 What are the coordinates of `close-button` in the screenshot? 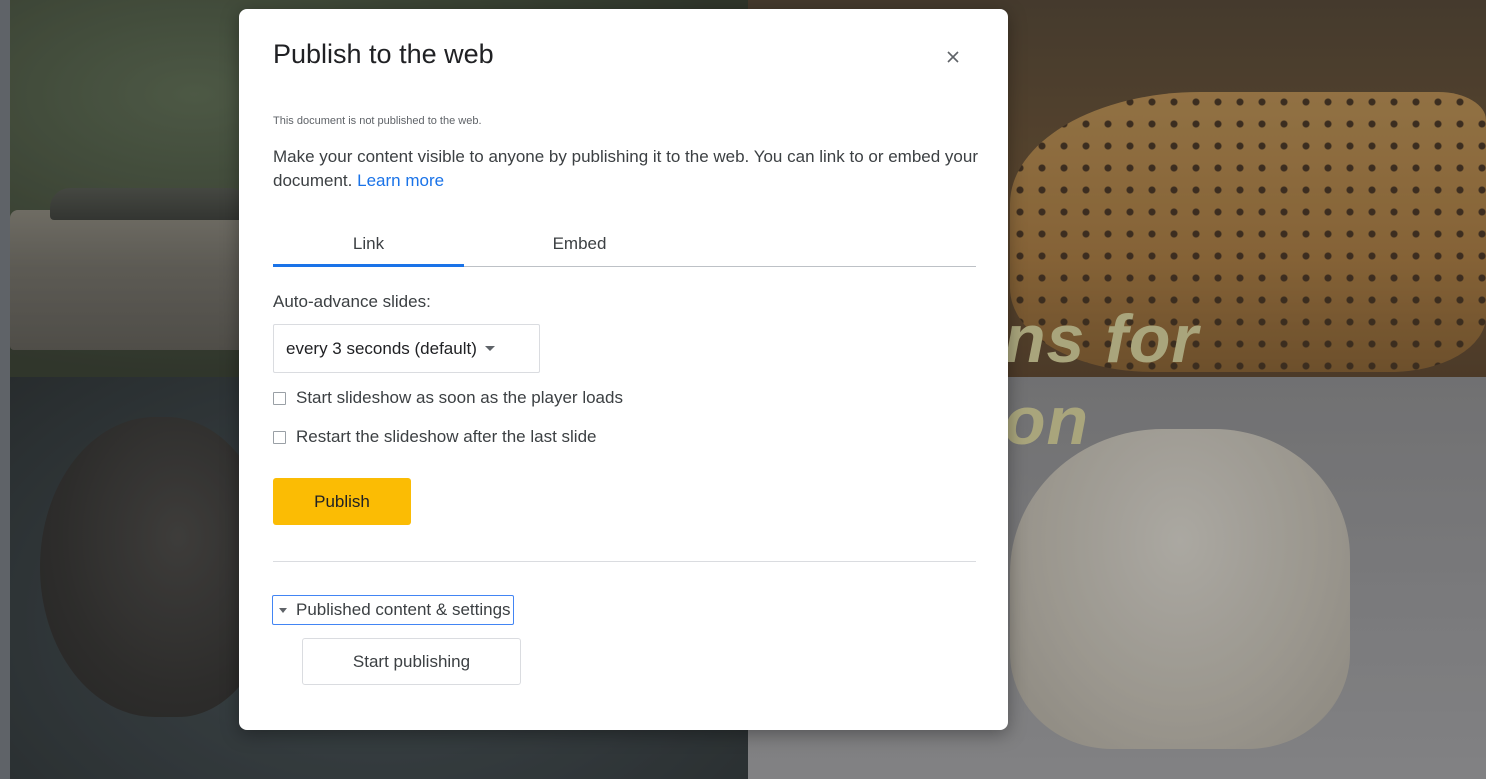 It's located at (953, 57).